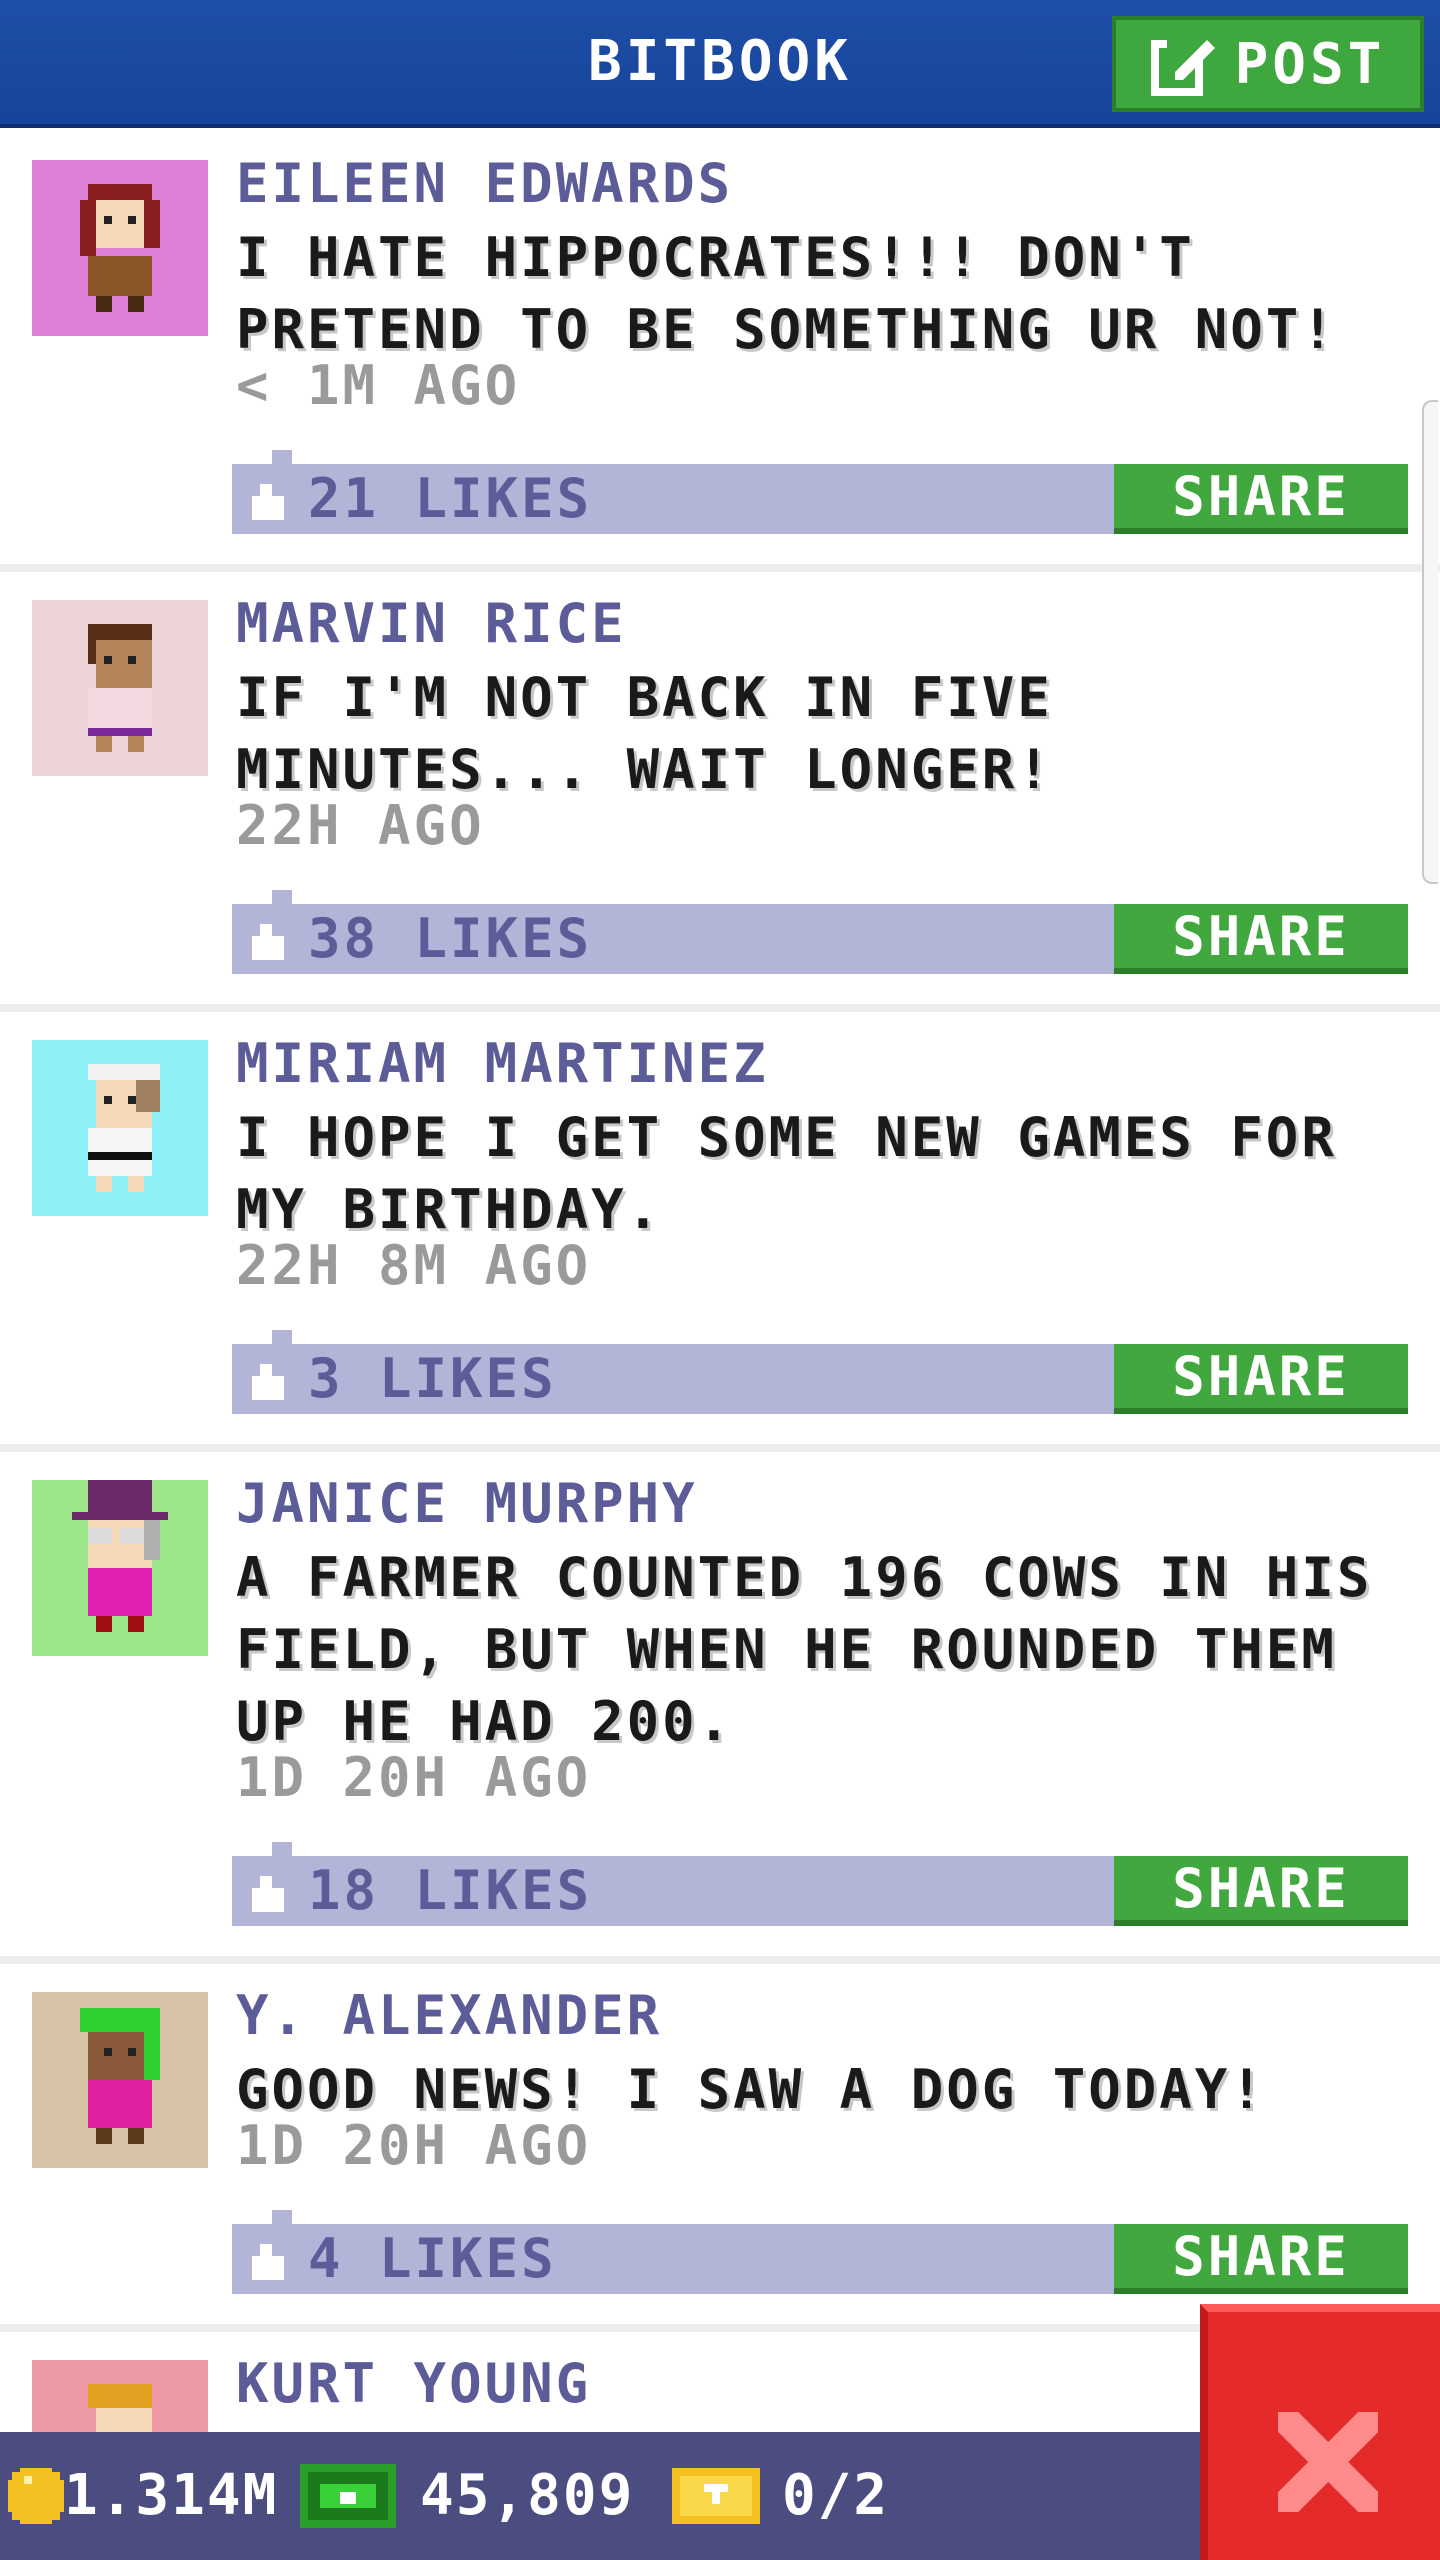 The height and width of the screenshot is (2560, 1440). I want to click on coins-value: 1.314M, so click(171, 2495).